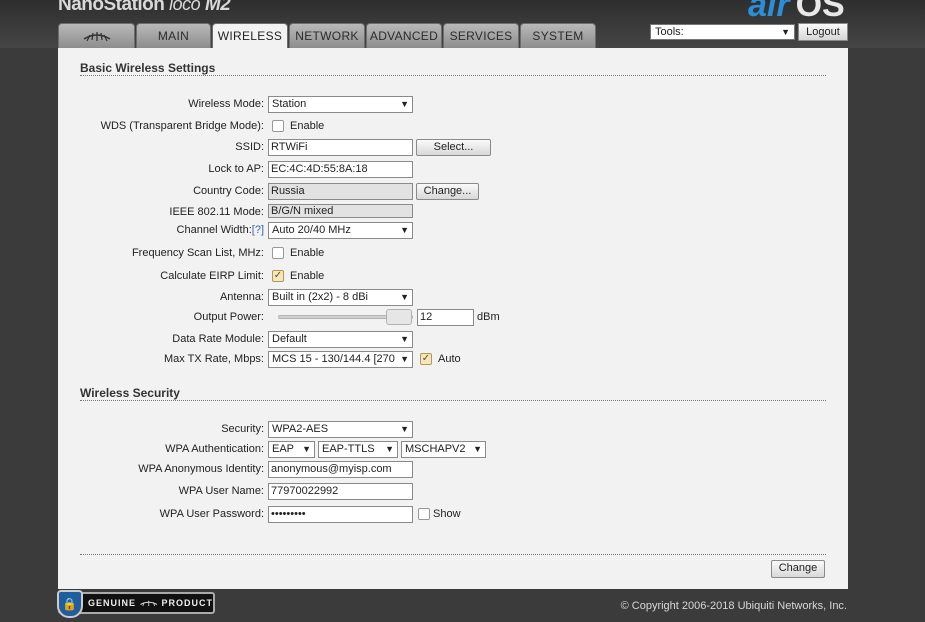 This screenshot has width=925, height=622. Describe the element at coordinates (340, 491) in the screenshot. I see `user-name-input: 77970022992` at that location.